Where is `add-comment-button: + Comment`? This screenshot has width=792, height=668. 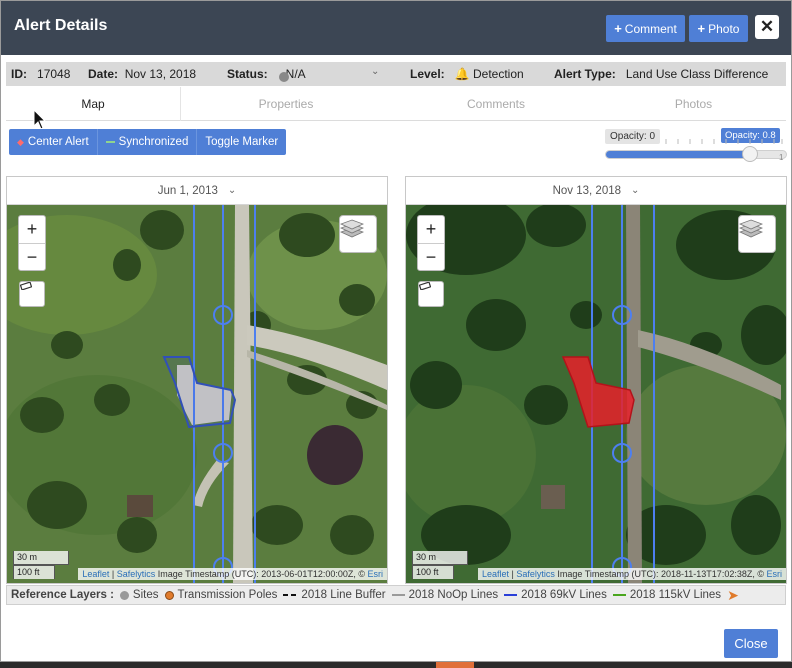
add-comment-button: + Comment is located at coordinates (645, 28).